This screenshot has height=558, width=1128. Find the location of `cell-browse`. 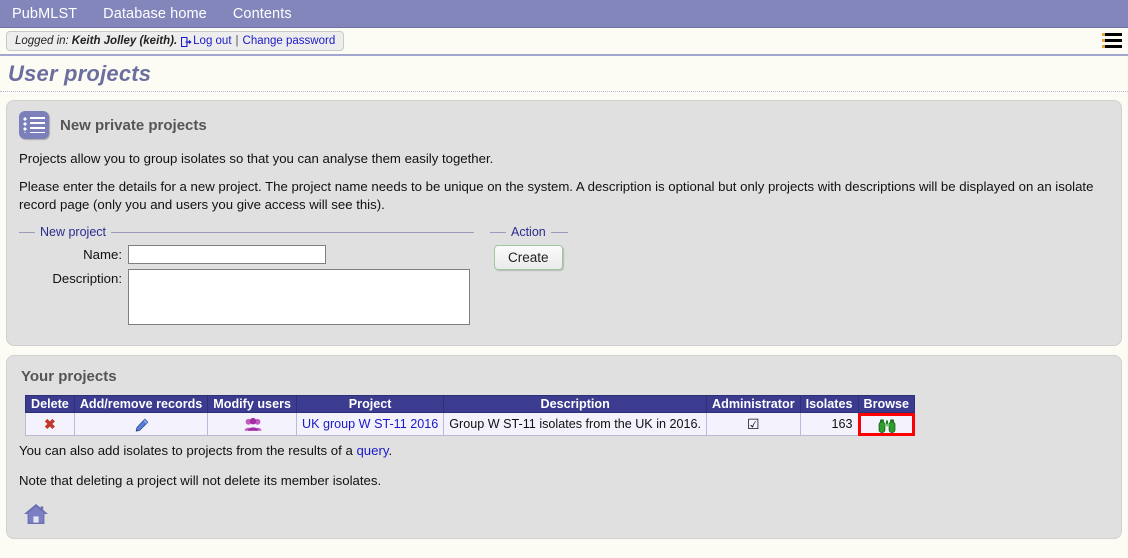

cell-browse is located at coordinates (886, 424).